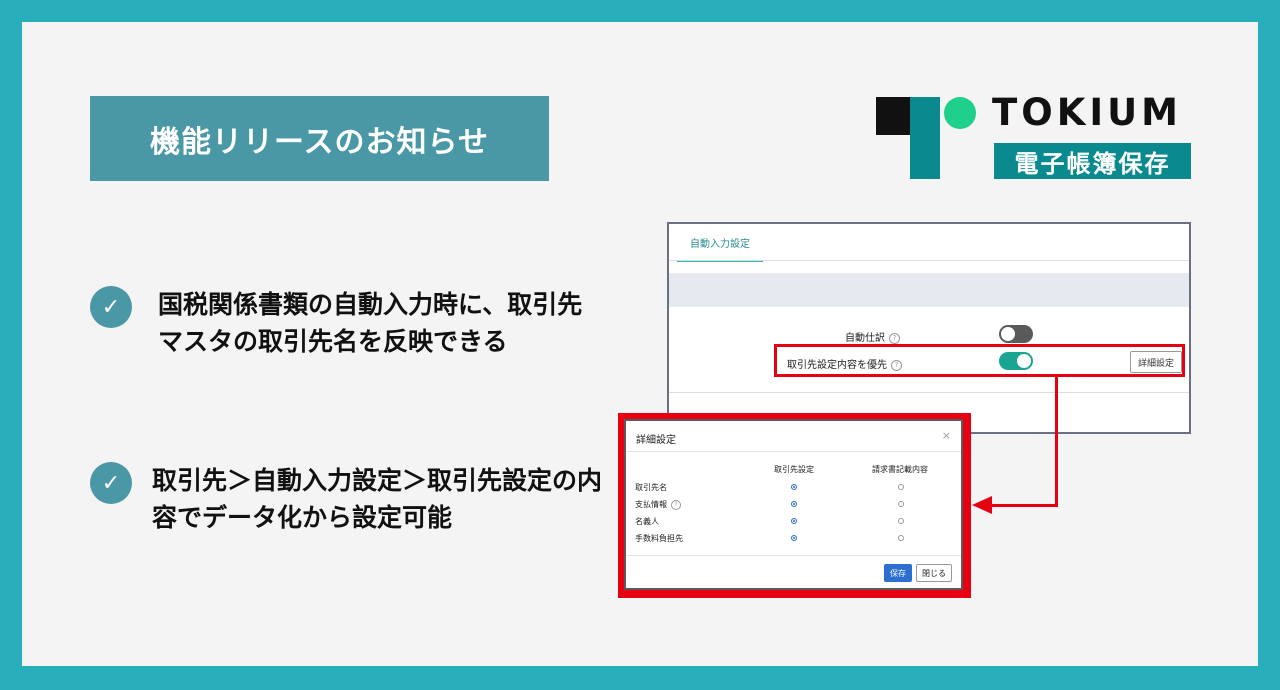 The width and height of the screenshot is (1280, 690). I want to click on auto-journal-text: 自動仕訳, so click(865, 338).